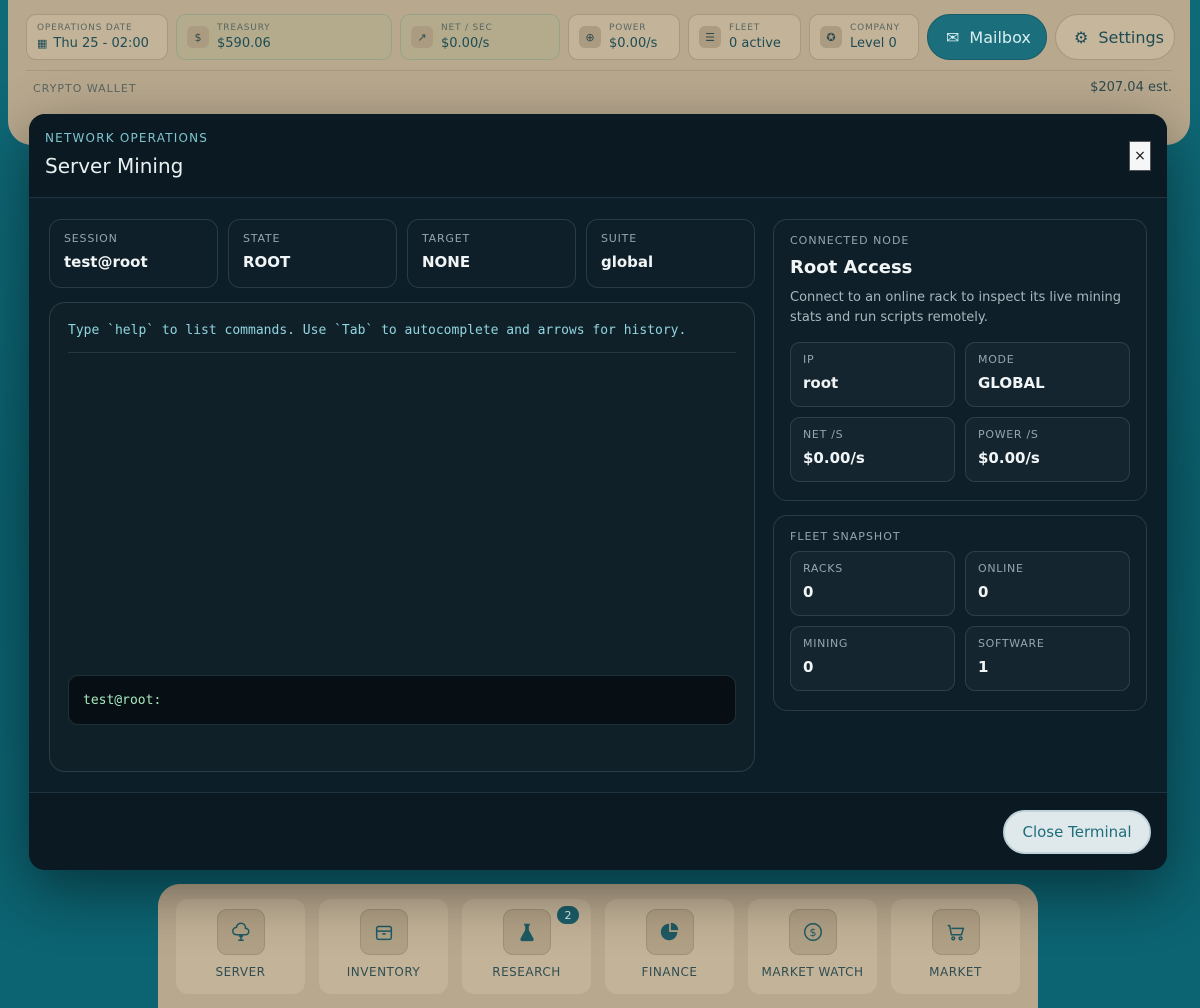 The width and height of the screenshot is (1200, 1008). Describe the element at coordinates (619, 238) in the screenshot. I see `info-label: SUITE` at that location.